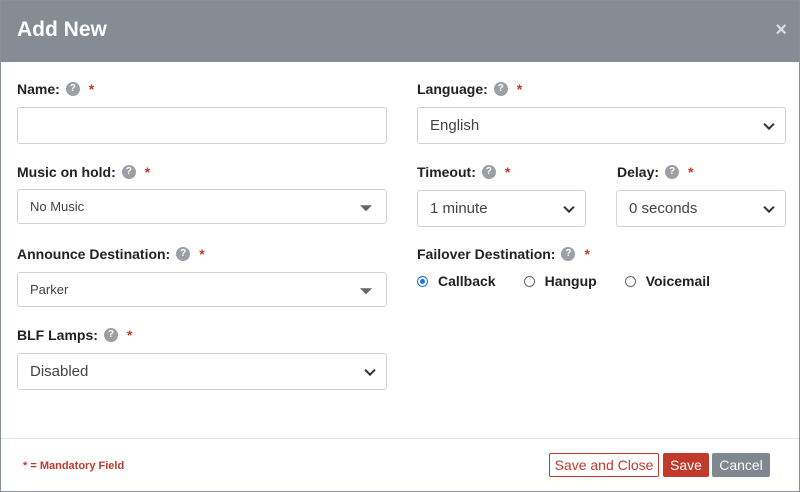 The width and height of the screenshot is (800, 492). What do you see at coordinates (446, 172) in the screenshot?
I see `timeout-label: Timeout:` at bounding box center [446, 172].